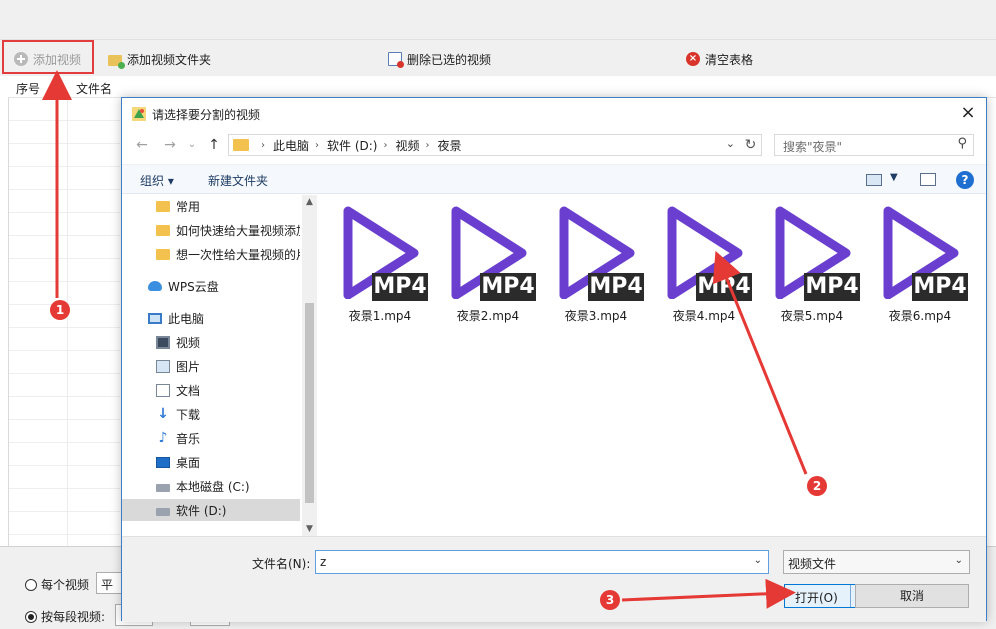 The width and height of the screenshot is (996, 629). Describe the element at coordinates (894, 177) in the screenshot. I see `view-dropdown-icon: ▼` at that location.